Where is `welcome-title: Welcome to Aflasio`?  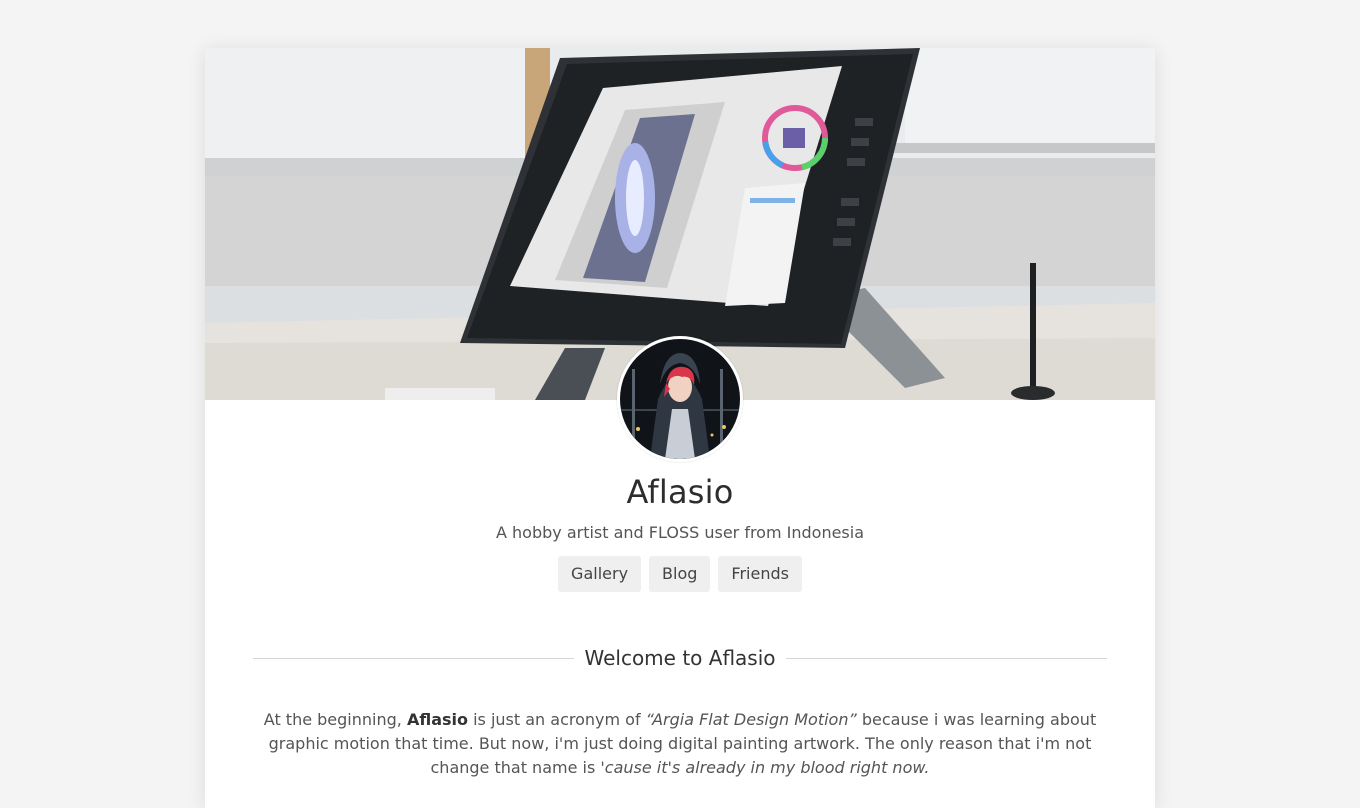
welcome-title: Welcome to Aflasio is located at coordinates (680, 658).